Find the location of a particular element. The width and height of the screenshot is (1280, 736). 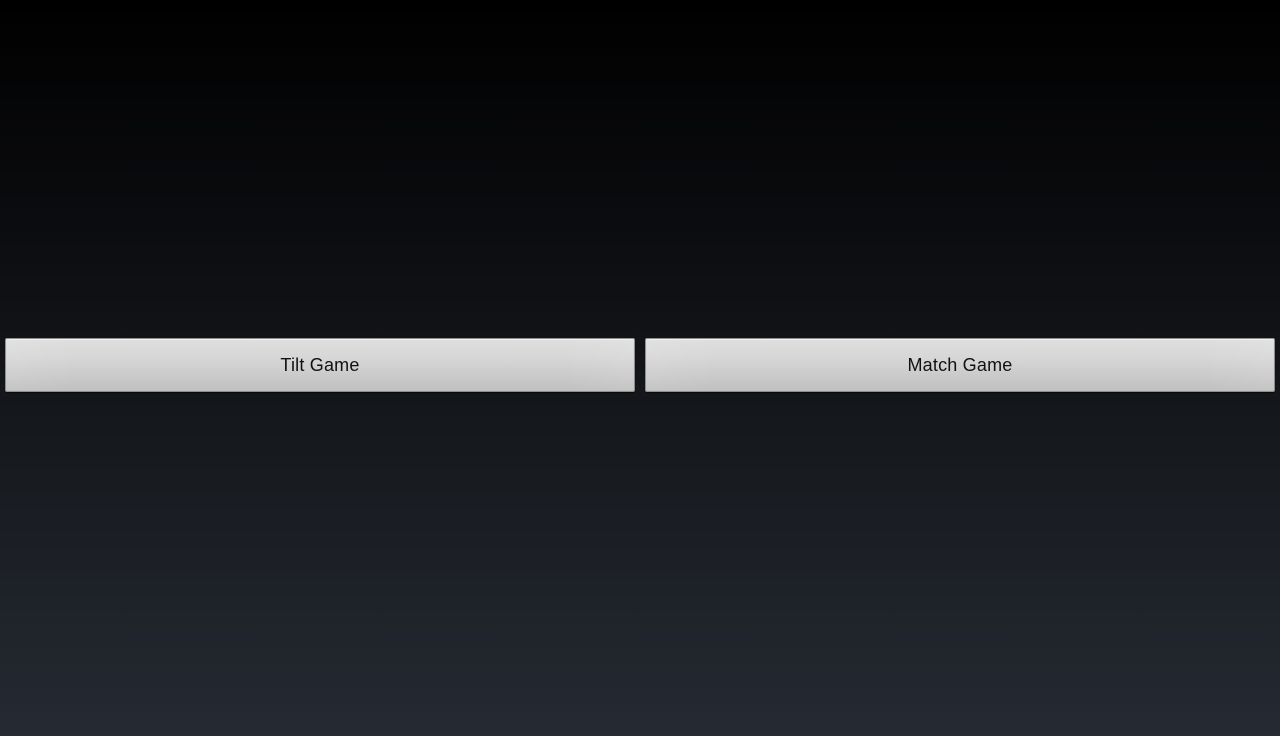

match-game-button: Match Game is located at coordinates (960, 365).